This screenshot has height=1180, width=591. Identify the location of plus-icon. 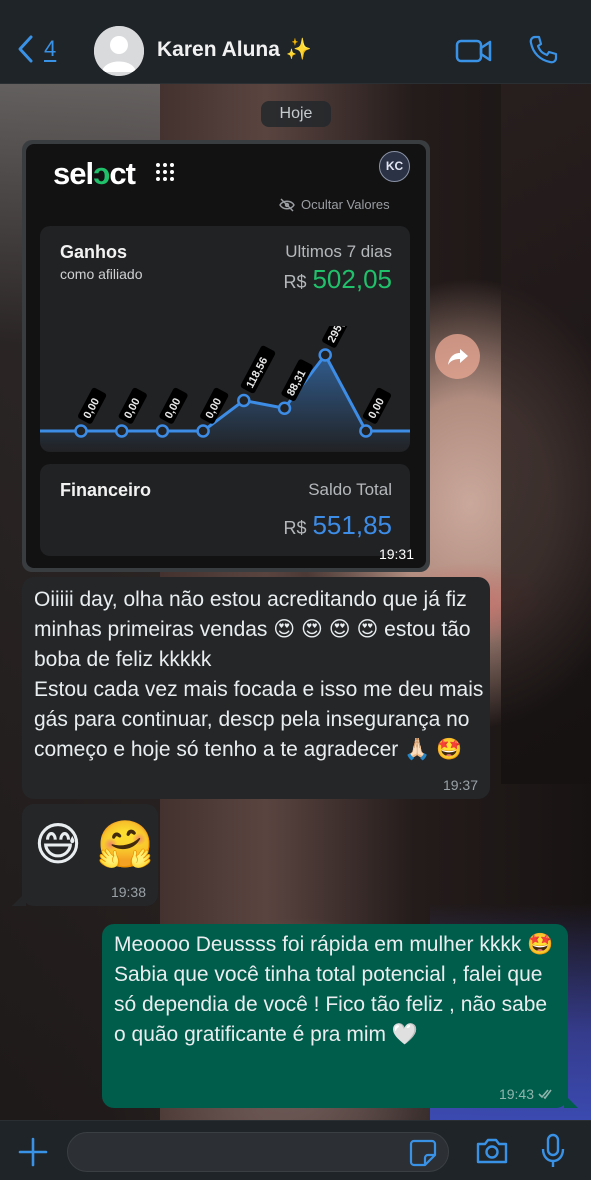
(33, 1152).